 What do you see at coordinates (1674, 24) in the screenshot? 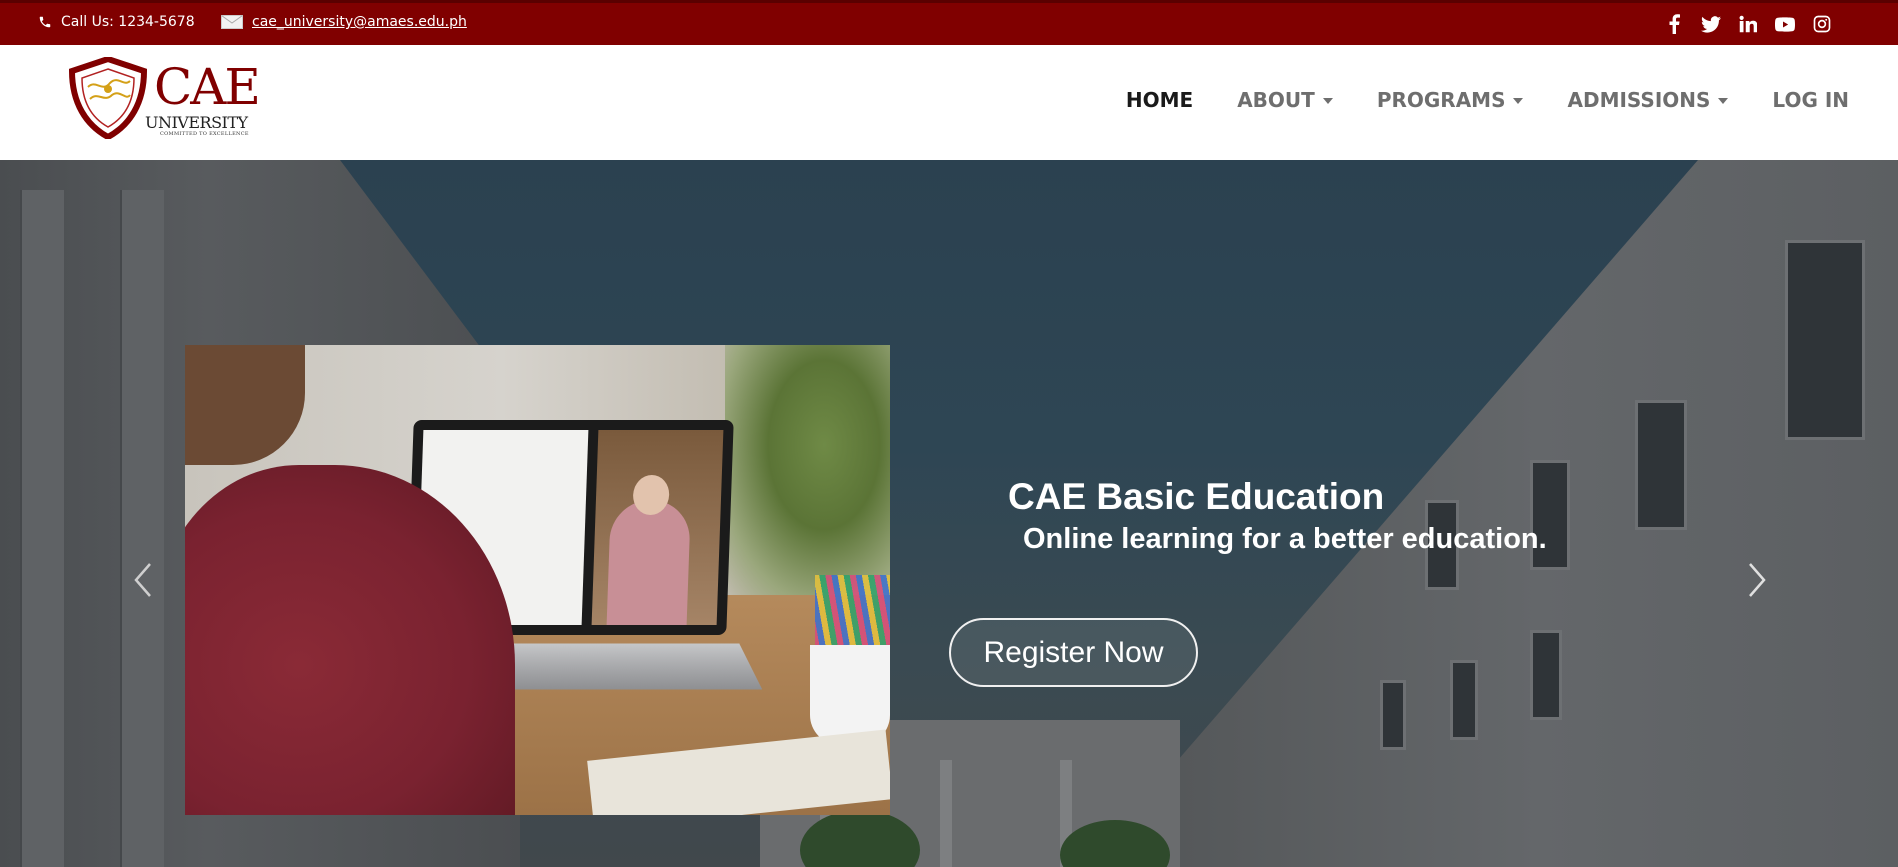
I see `facebook-icon` at bounding box center [1674, 24].